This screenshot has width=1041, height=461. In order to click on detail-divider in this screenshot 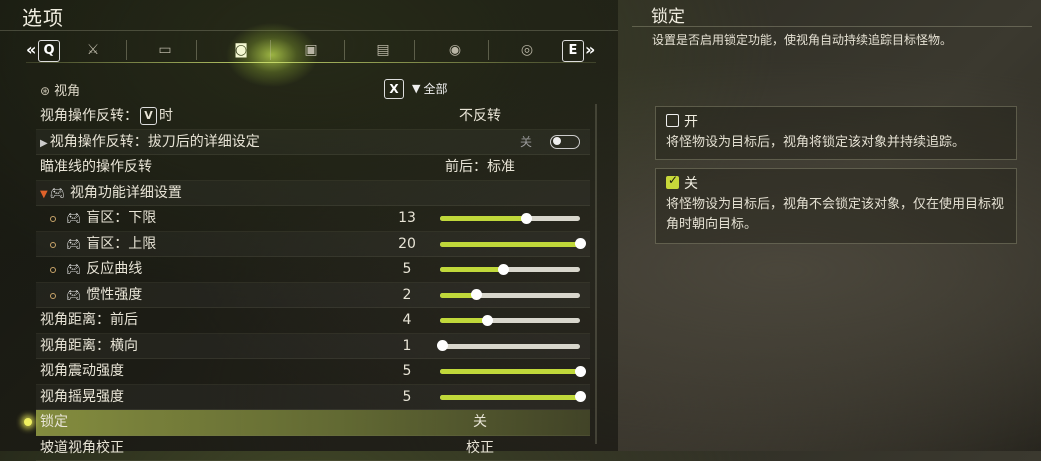, I will do `click(832, 26)`.